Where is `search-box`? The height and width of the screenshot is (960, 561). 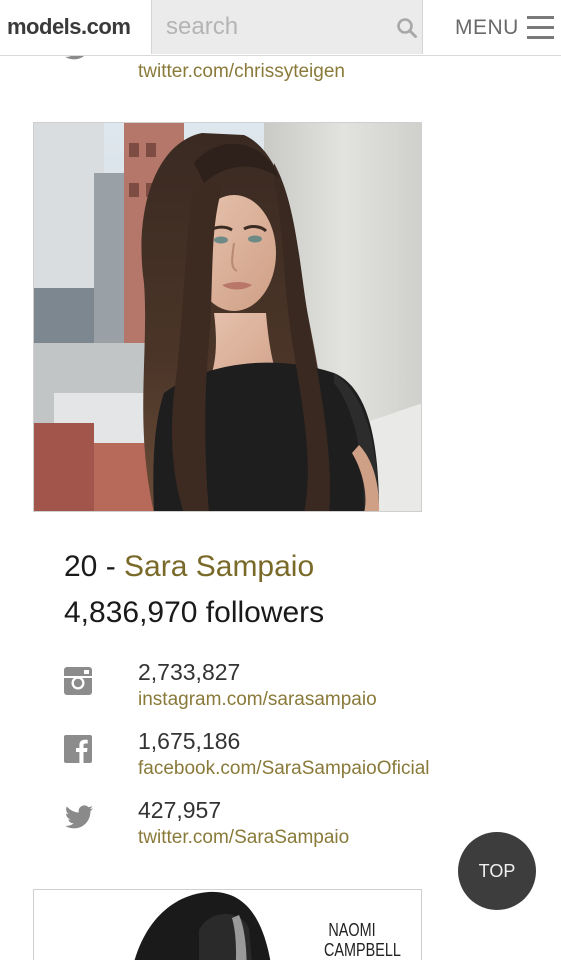
search-box is located at coordinates (287, 27).